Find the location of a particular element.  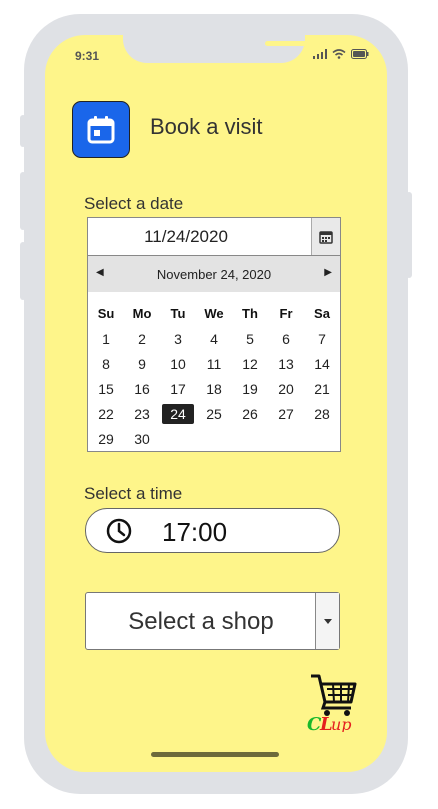

calendar-day-selected: 24 is located at coordinates (178, 413).